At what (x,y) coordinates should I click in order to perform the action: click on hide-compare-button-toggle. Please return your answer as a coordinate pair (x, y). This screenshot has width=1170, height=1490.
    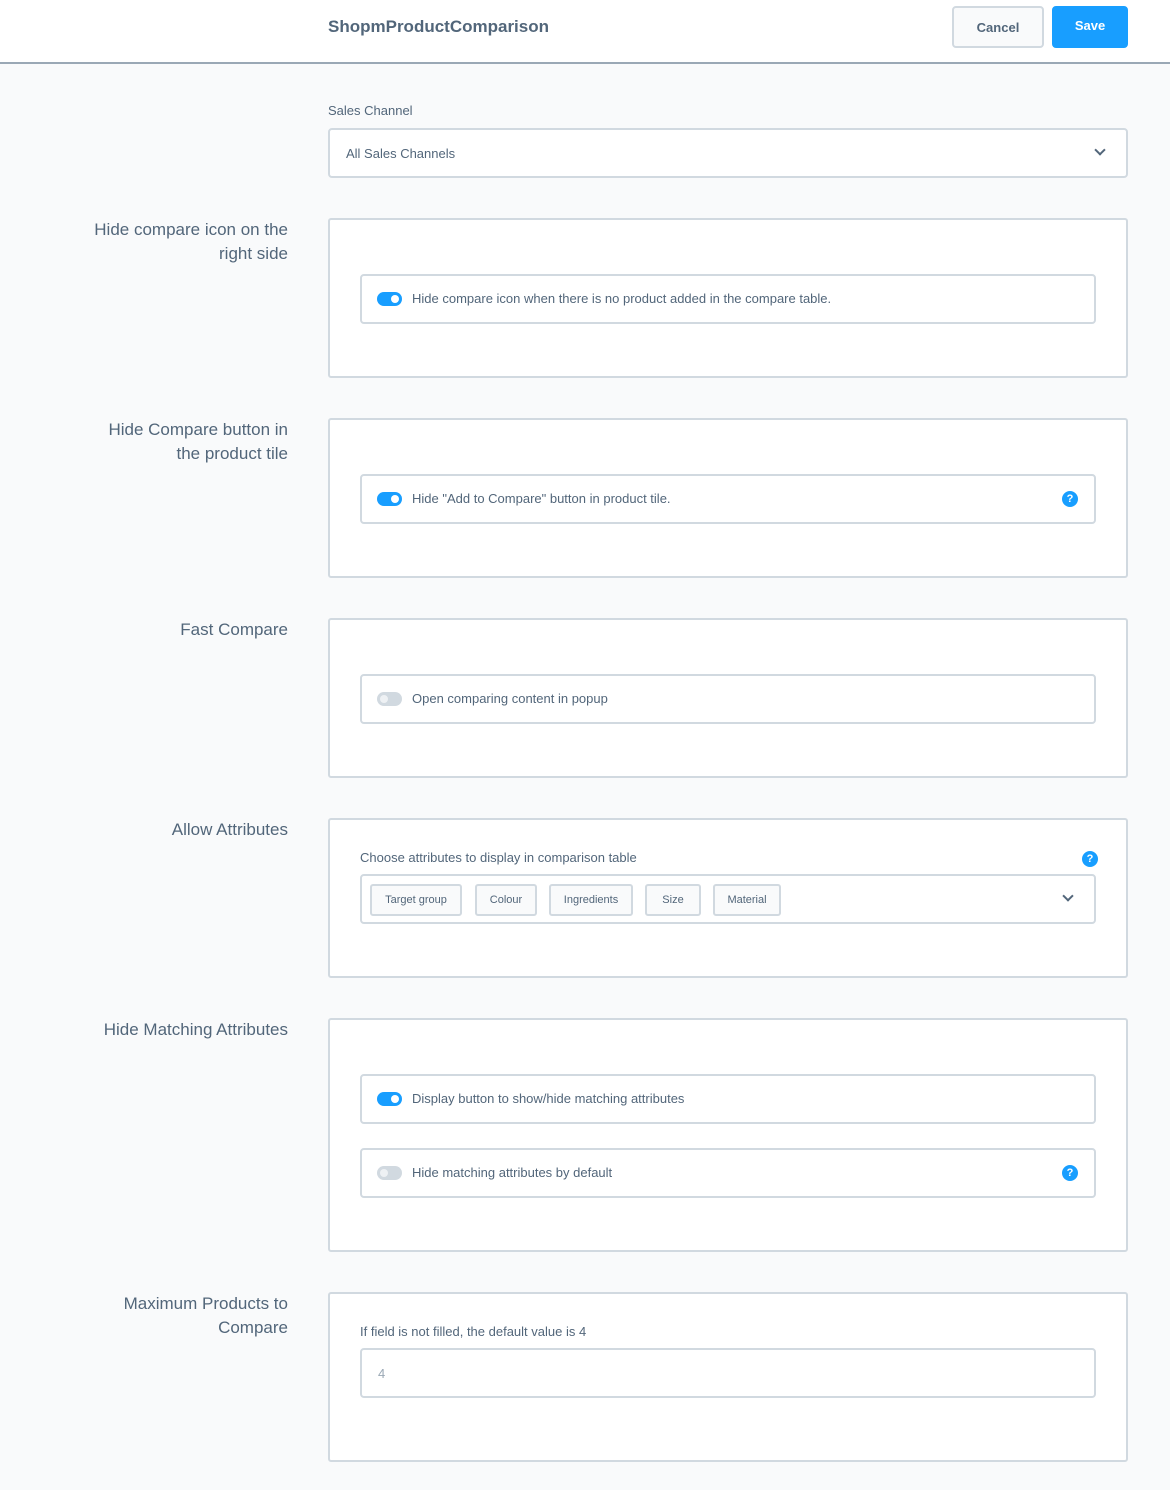
    Looking at the image, I should click on (389, 499).